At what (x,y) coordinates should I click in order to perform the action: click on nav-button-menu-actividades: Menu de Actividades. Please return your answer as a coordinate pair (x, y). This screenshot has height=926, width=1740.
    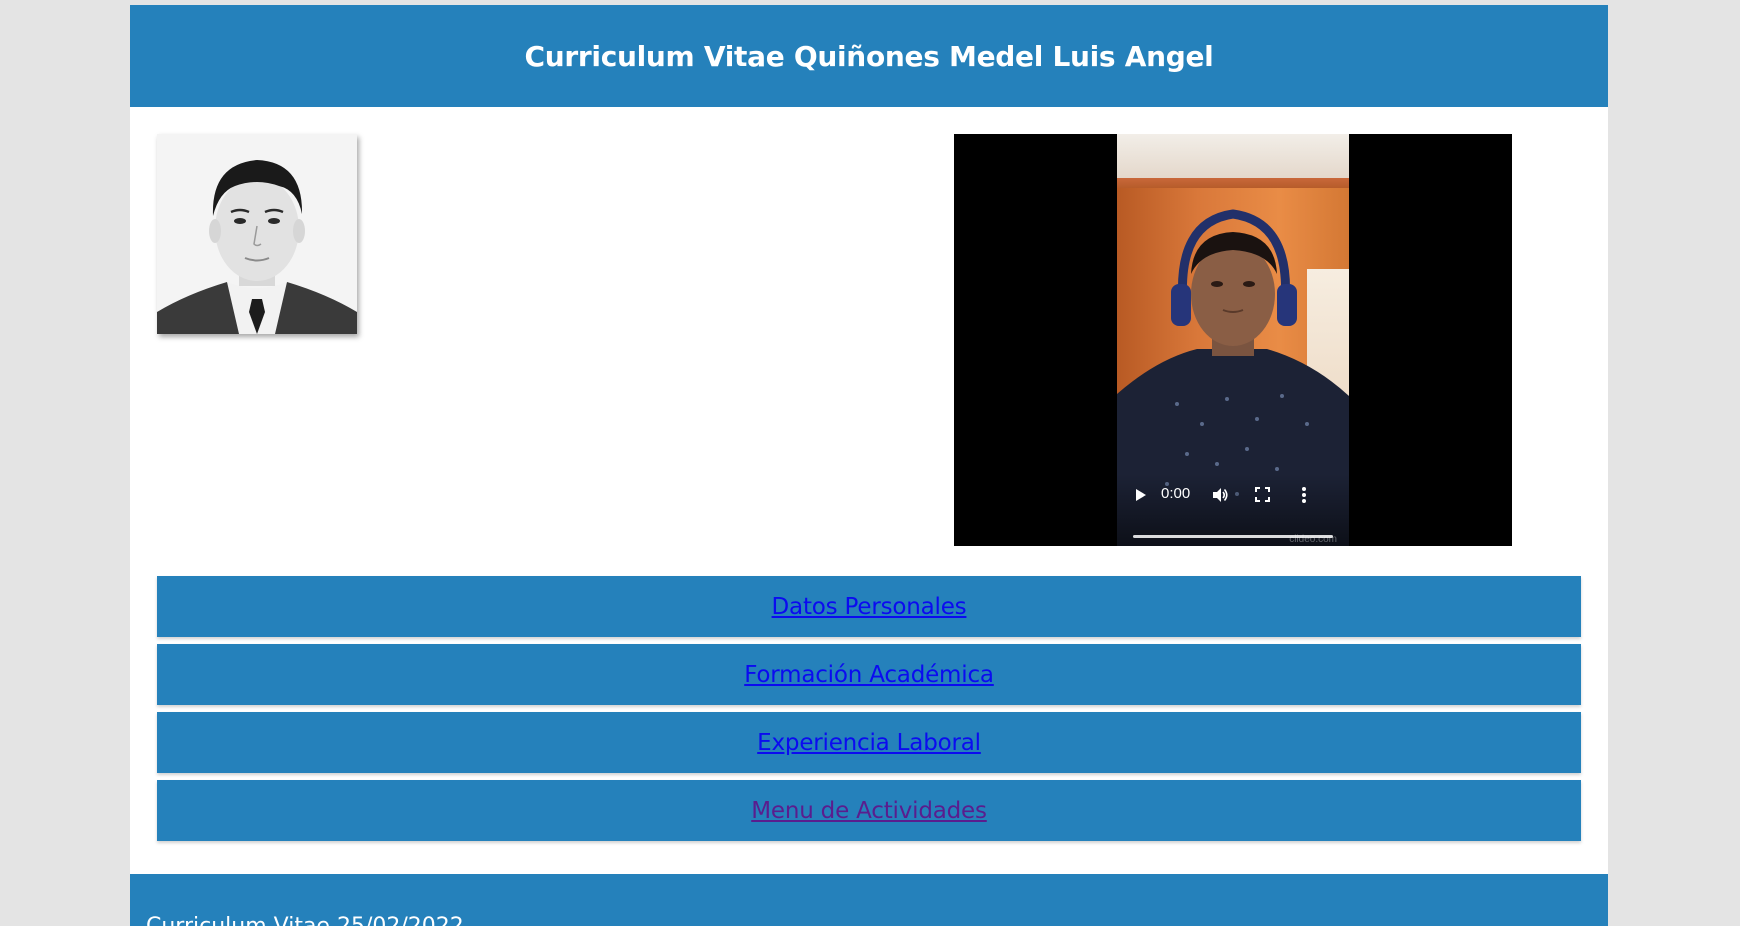
    Looking at the image, I should click on (869, 810).